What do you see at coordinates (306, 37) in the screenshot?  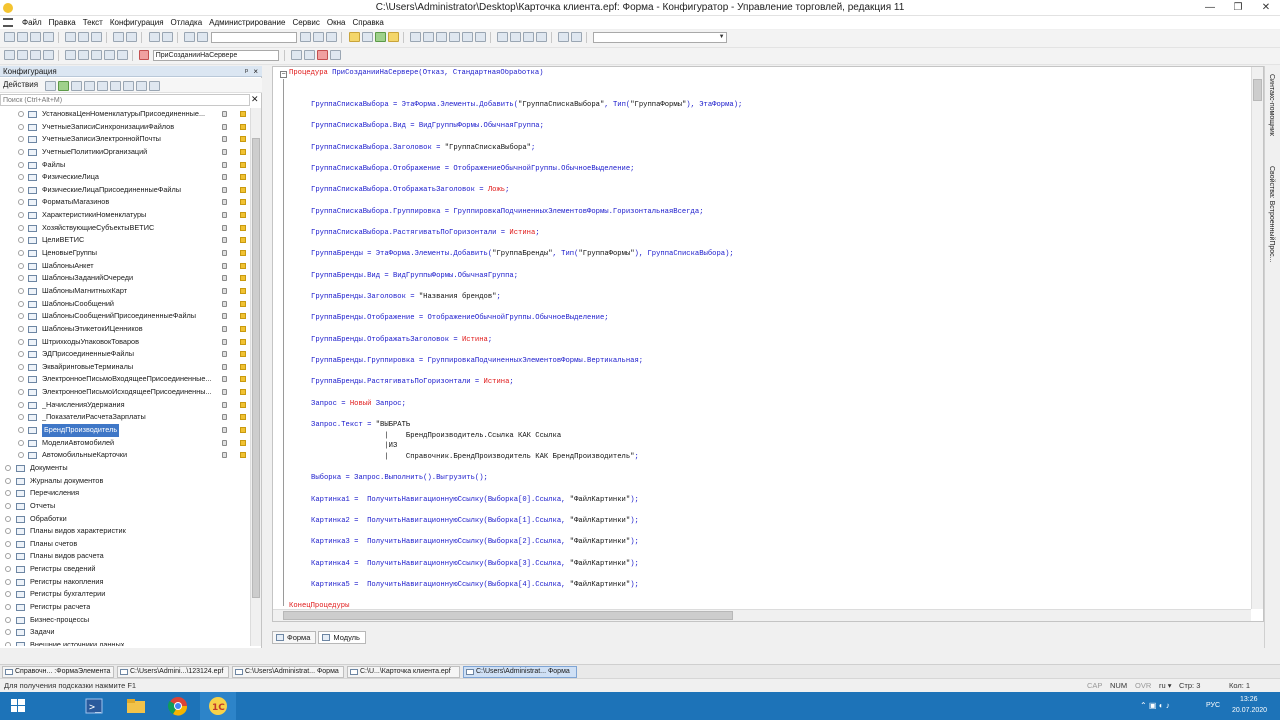 I see `search-down-icon` at bounding box center [306, 37].